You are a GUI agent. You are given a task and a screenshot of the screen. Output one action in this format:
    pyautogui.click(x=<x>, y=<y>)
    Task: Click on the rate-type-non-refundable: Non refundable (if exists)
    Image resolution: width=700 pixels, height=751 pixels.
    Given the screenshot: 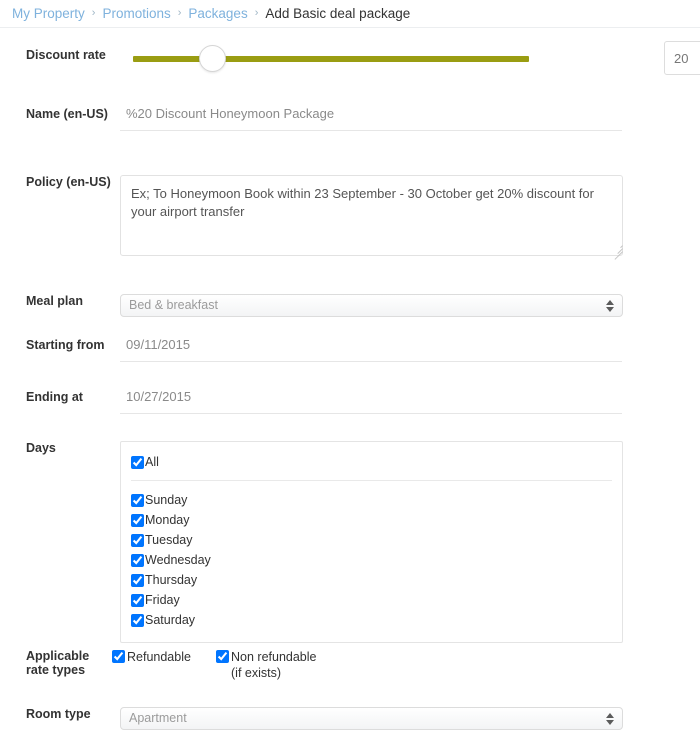 What is the action you would take?
    pyautogui.click(x=271, y=665)
    